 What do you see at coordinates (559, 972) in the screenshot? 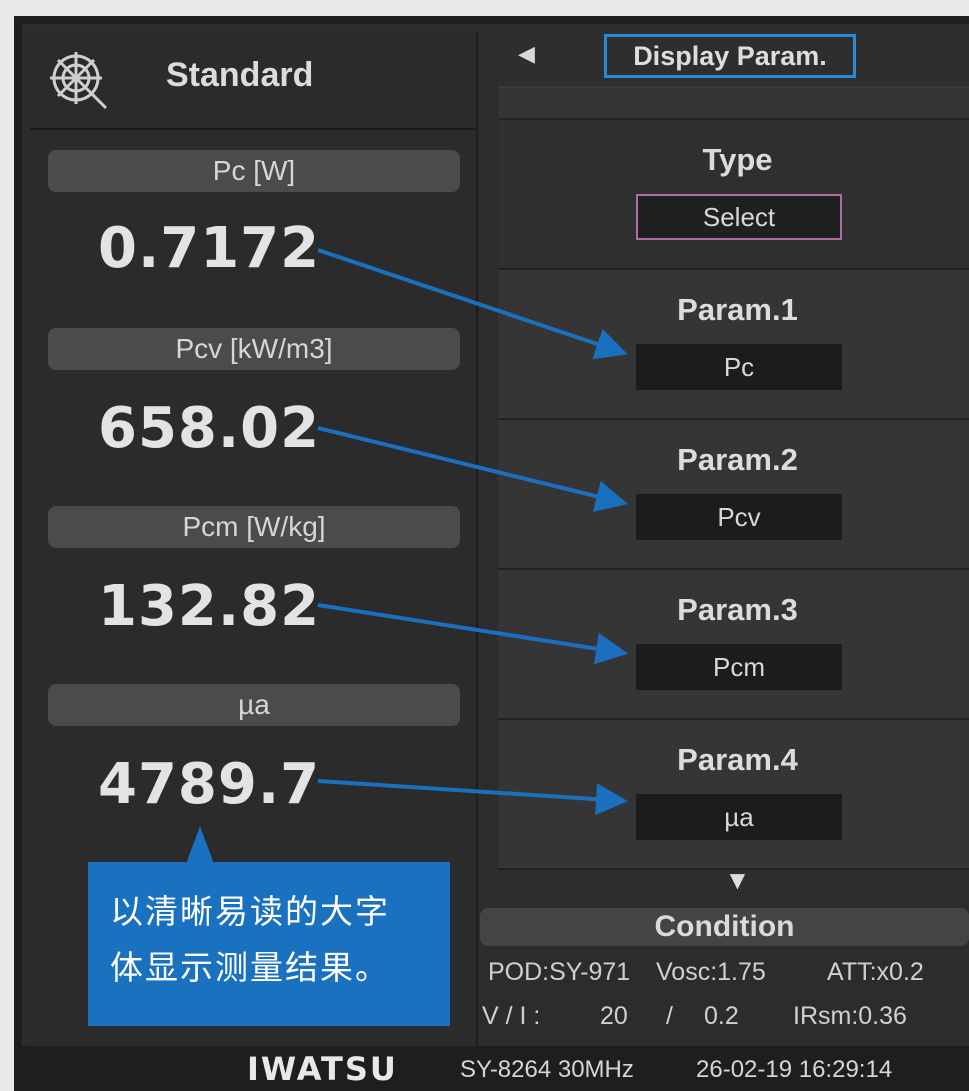
I see `condition-pod: POD:SY-971` at bounding box center [559, 972].